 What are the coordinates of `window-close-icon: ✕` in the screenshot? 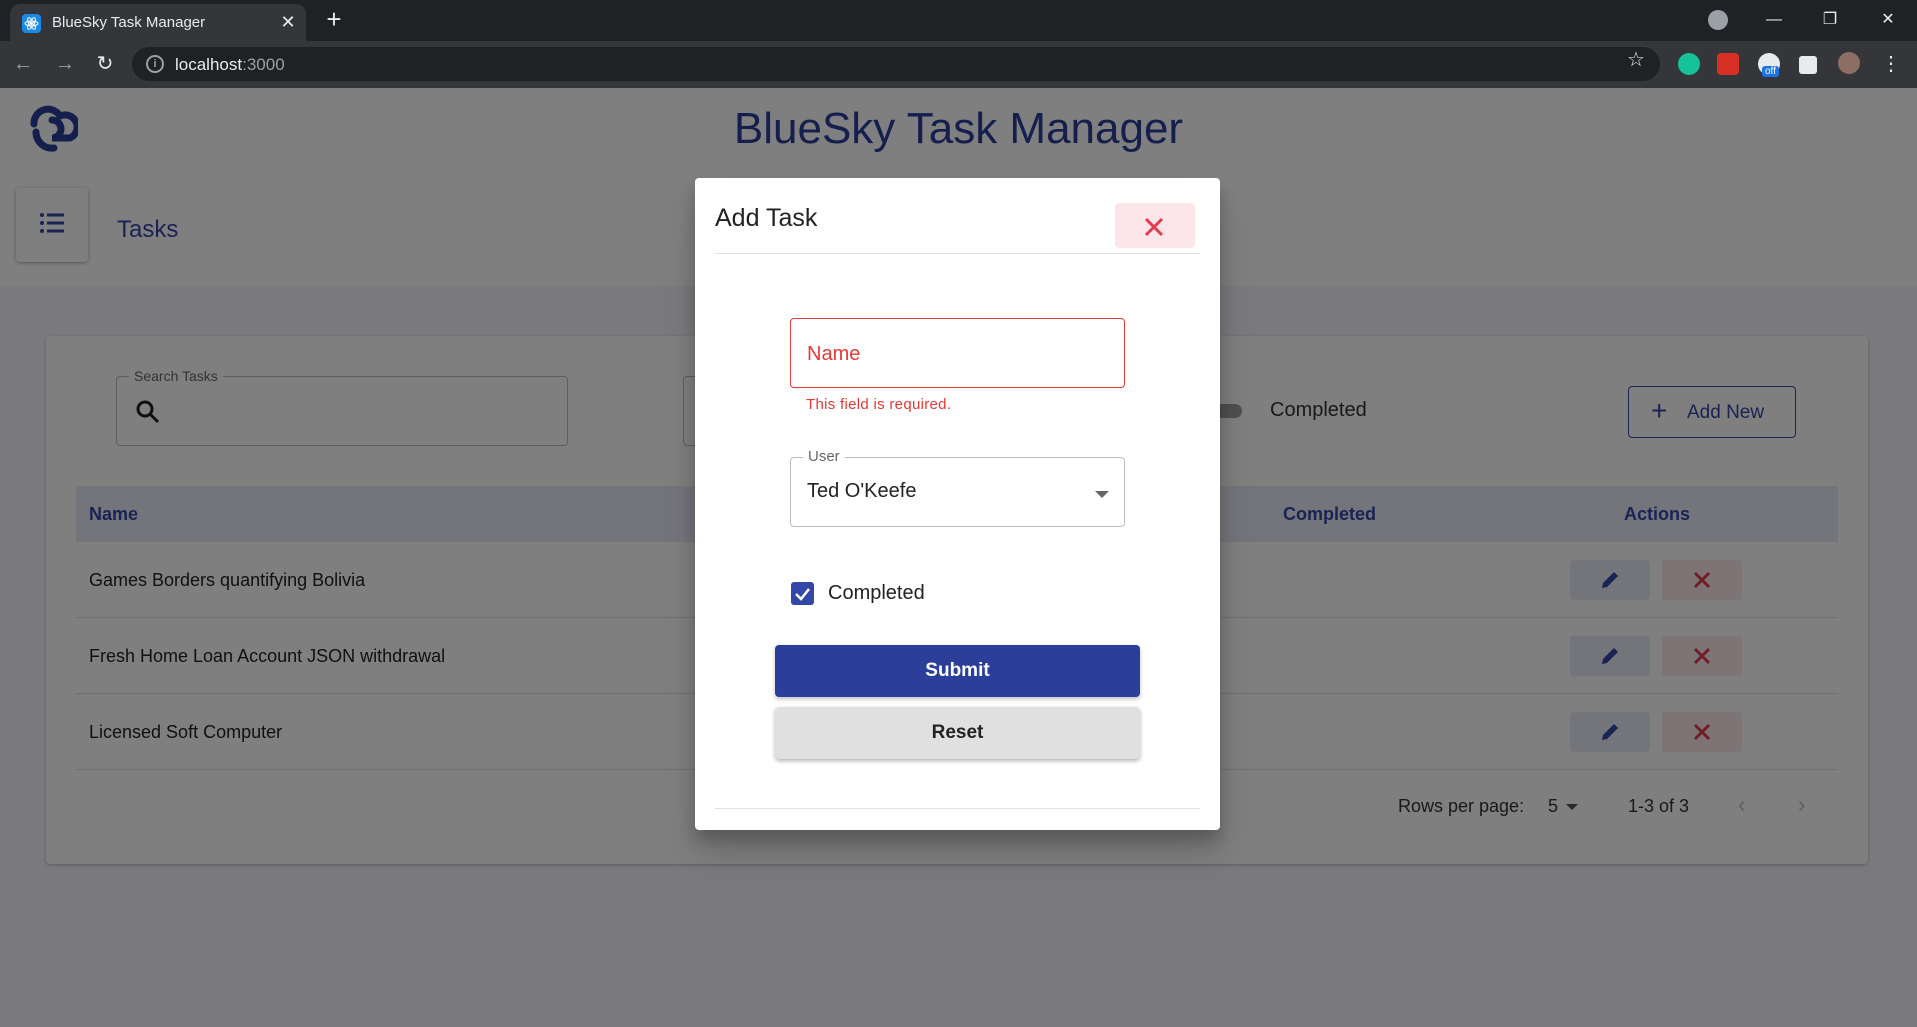 It's located at (1888, 20).